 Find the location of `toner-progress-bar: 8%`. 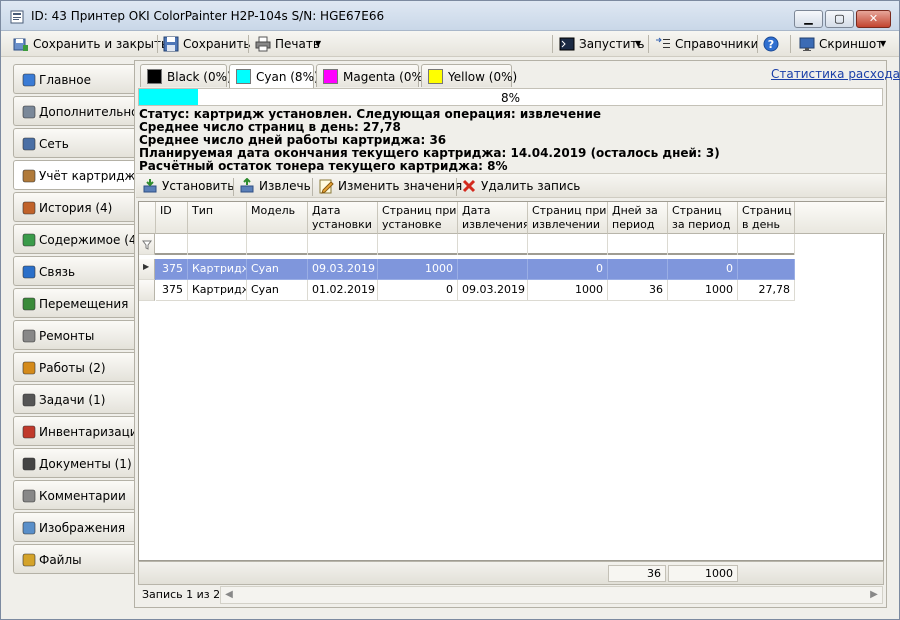

toner-progress-bar: 8% is located at coordinates (510, 97).